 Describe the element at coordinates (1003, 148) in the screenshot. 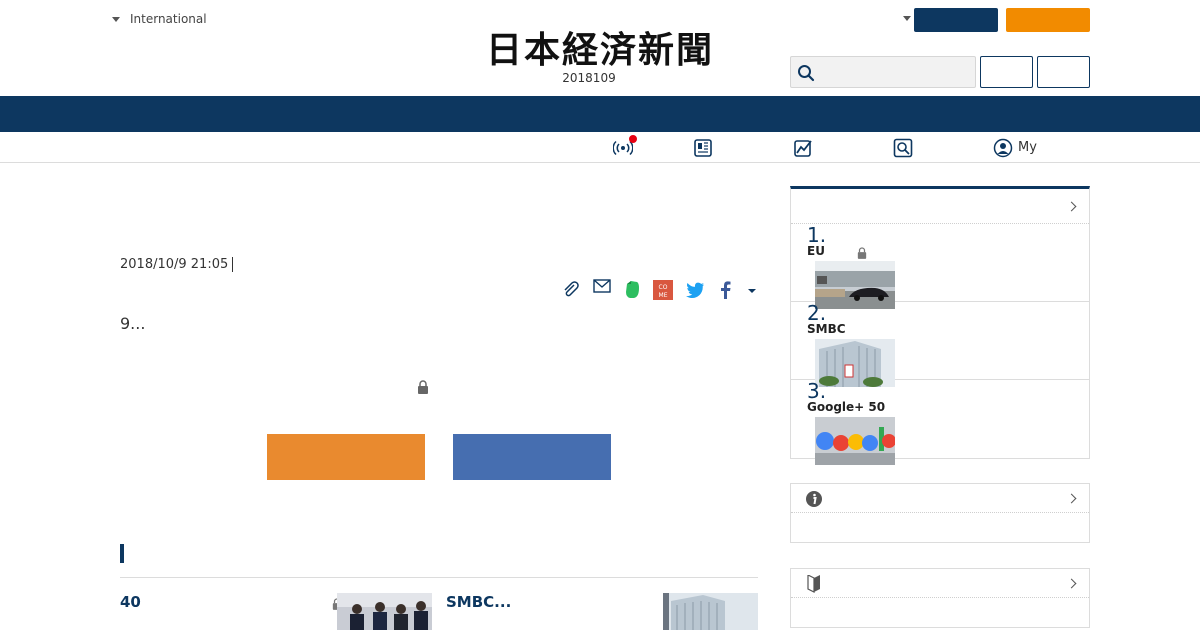

I see `user-icon` at that location.